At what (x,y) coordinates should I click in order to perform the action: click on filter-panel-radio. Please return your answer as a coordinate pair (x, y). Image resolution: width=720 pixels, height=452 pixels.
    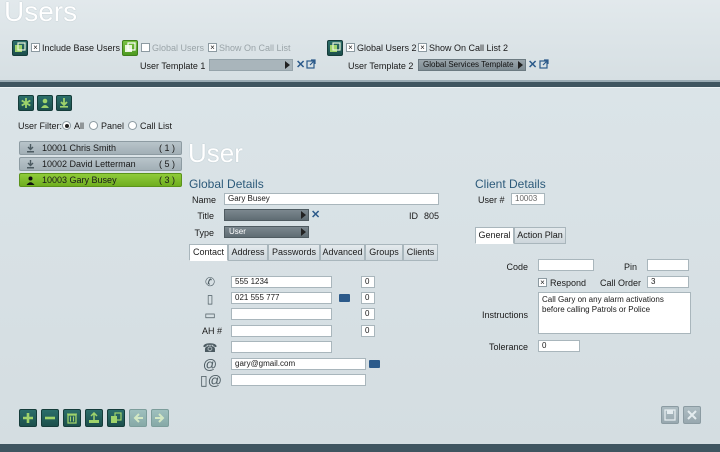
    Looking at the image, I should click on (93, 125).